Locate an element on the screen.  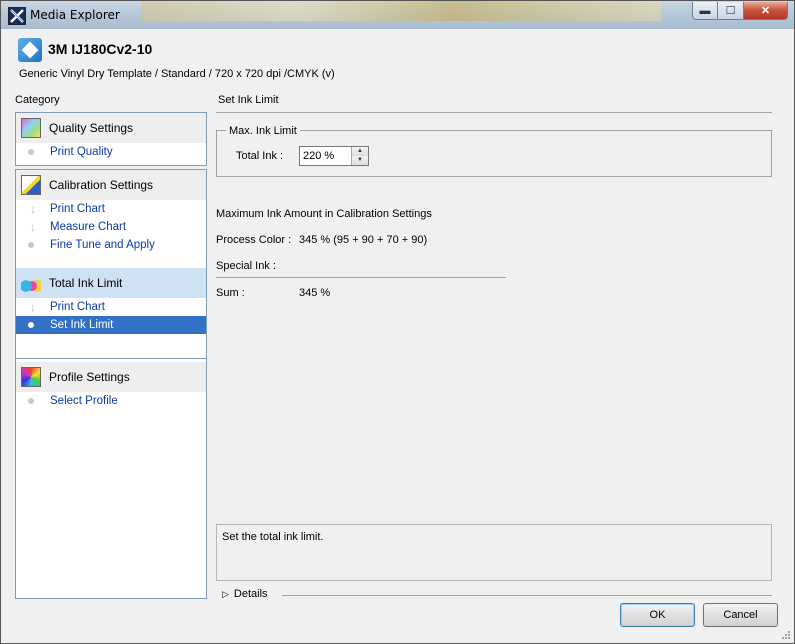
section-title: Set Ink Limit is located at coordinates (248, 100).